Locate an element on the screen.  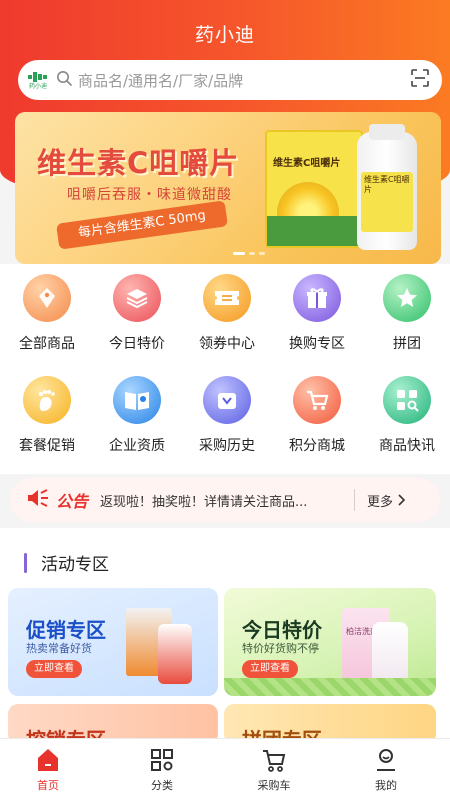
more-link: 更多 is located at coordinates (386, 500).